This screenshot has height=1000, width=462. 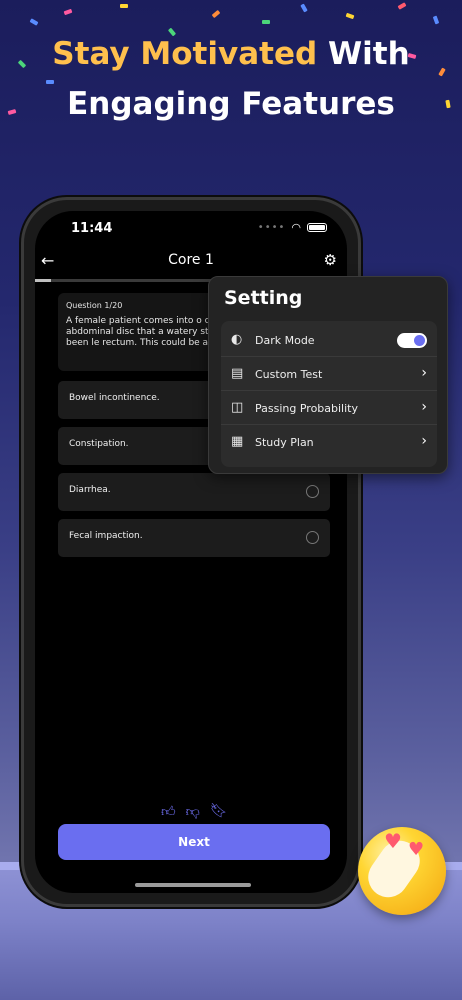 I want to click on feedback-actions: 👍︎ 👎︎ 🔖︎, so click(x=194, y=811).